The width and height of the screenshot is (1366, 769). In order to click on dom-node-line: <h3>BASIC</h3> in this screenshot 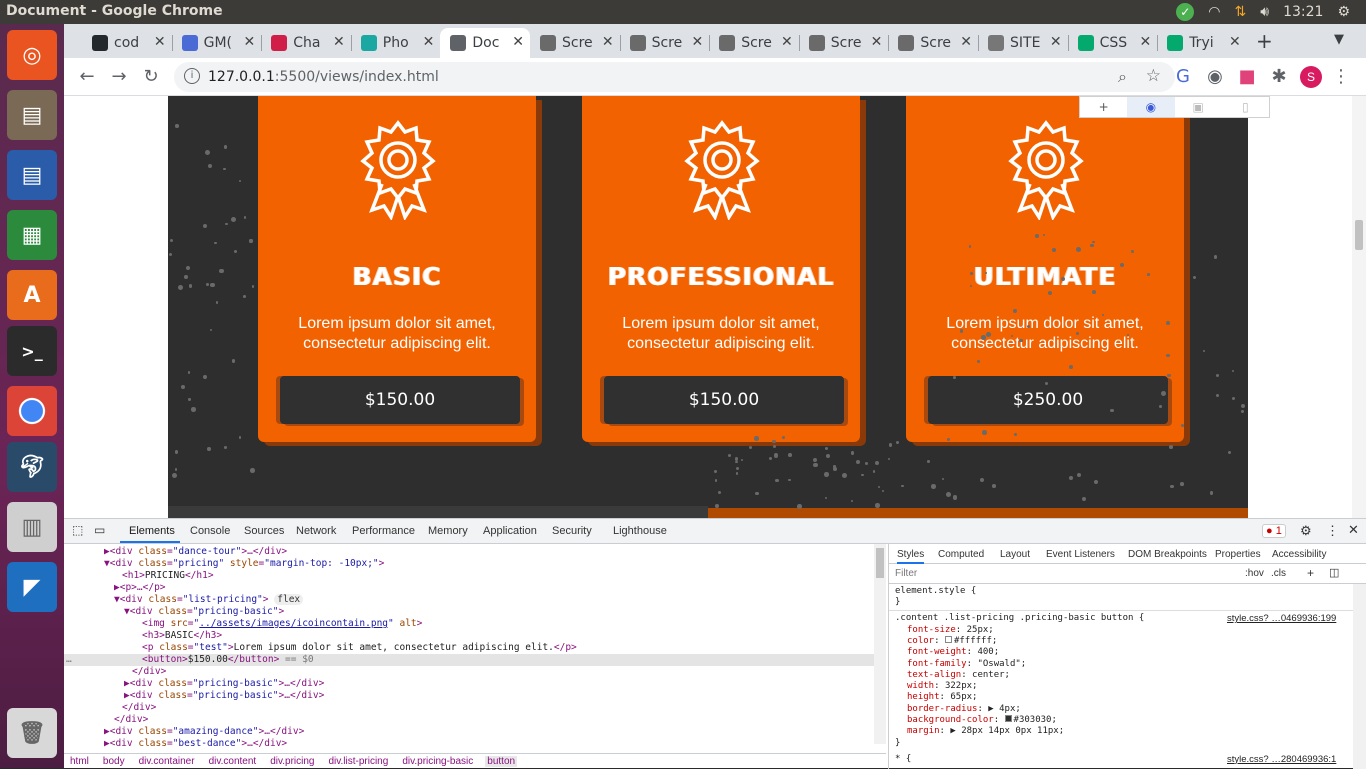, I will do `click(470, 636)`.